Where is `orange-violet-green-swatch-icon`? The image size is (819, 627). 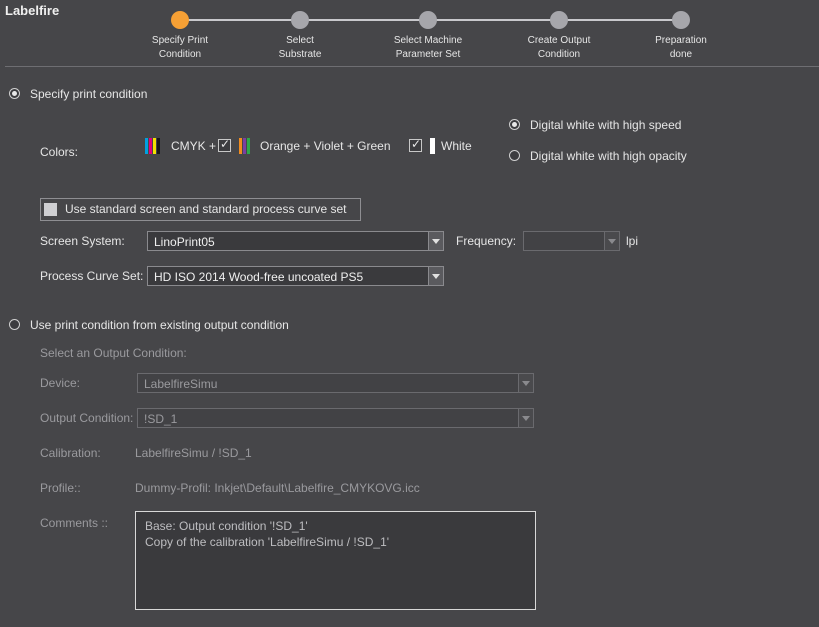
orange-violet-green-swatch-icon is located at coordinates (244, 146).